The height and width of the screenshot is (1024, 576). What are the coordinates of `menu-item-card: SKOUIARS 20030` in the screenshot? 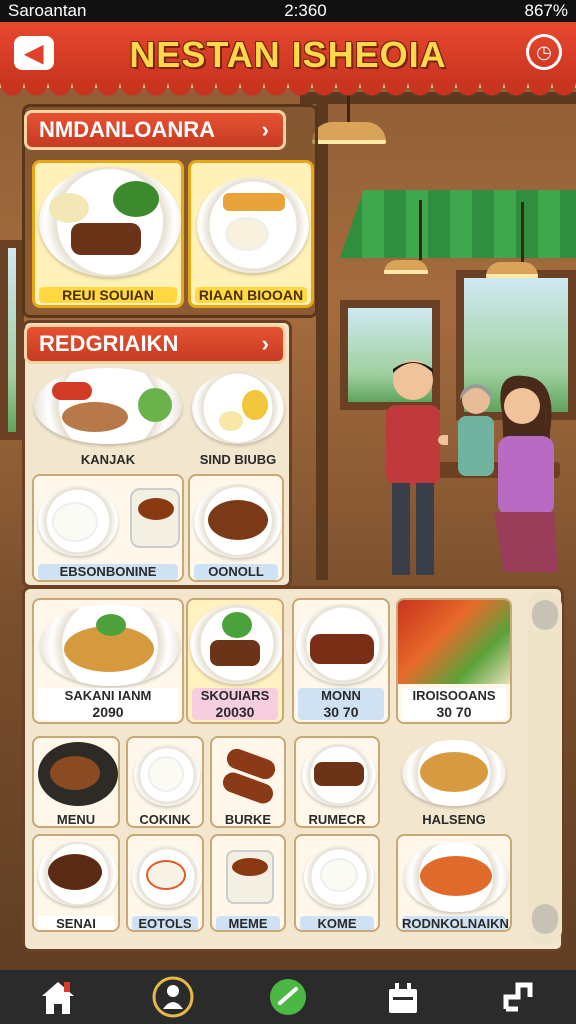 It's located at (235, 661).